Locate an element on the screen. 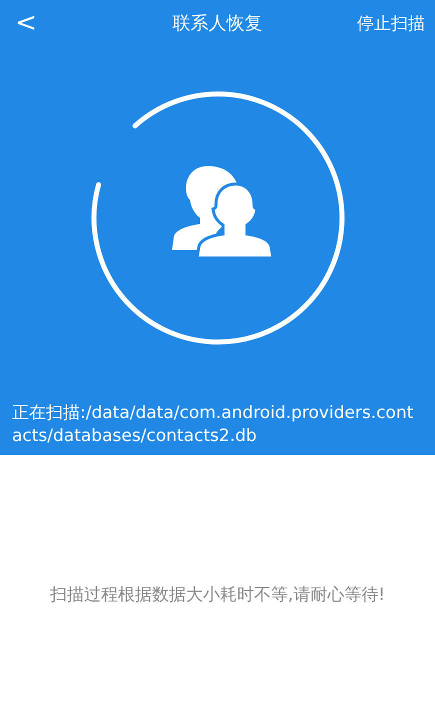  back-button: < is located at coordinates (26, 23).